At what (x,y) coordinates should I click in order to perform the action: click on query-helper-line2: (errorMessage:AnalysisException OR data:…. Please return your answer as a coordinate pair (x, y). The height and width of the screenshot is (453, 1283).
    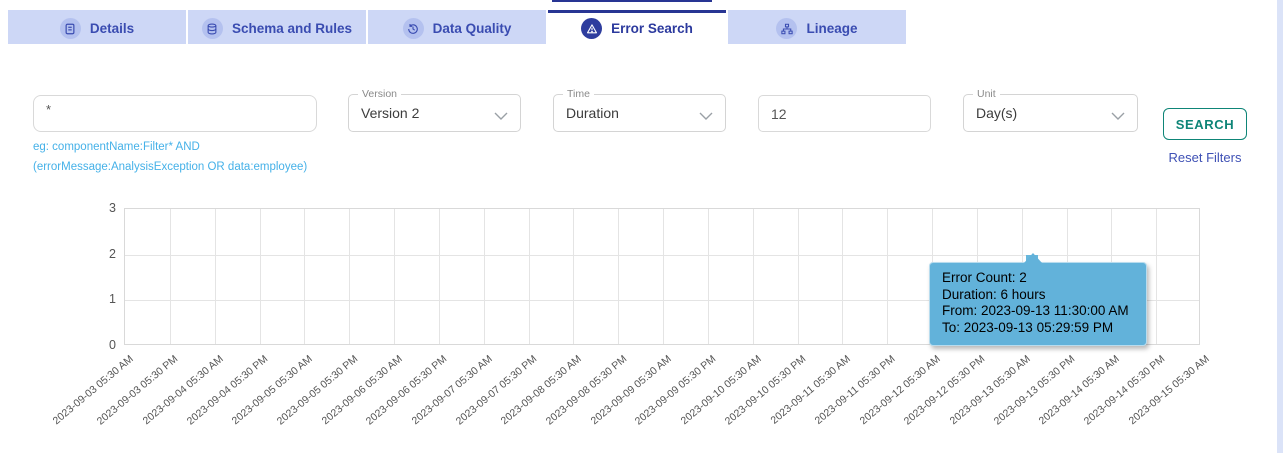
    Looking at the image, I should click on (170, 167).